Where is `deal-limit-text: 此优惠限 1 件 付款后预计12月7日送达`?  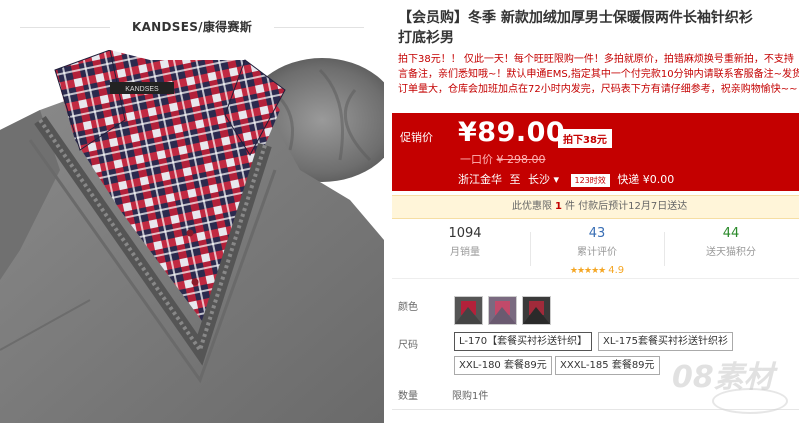 deal-limit-text: 此优惠限 1 件 付款后预计12月7日送达 is located at coordinates (599, 207).